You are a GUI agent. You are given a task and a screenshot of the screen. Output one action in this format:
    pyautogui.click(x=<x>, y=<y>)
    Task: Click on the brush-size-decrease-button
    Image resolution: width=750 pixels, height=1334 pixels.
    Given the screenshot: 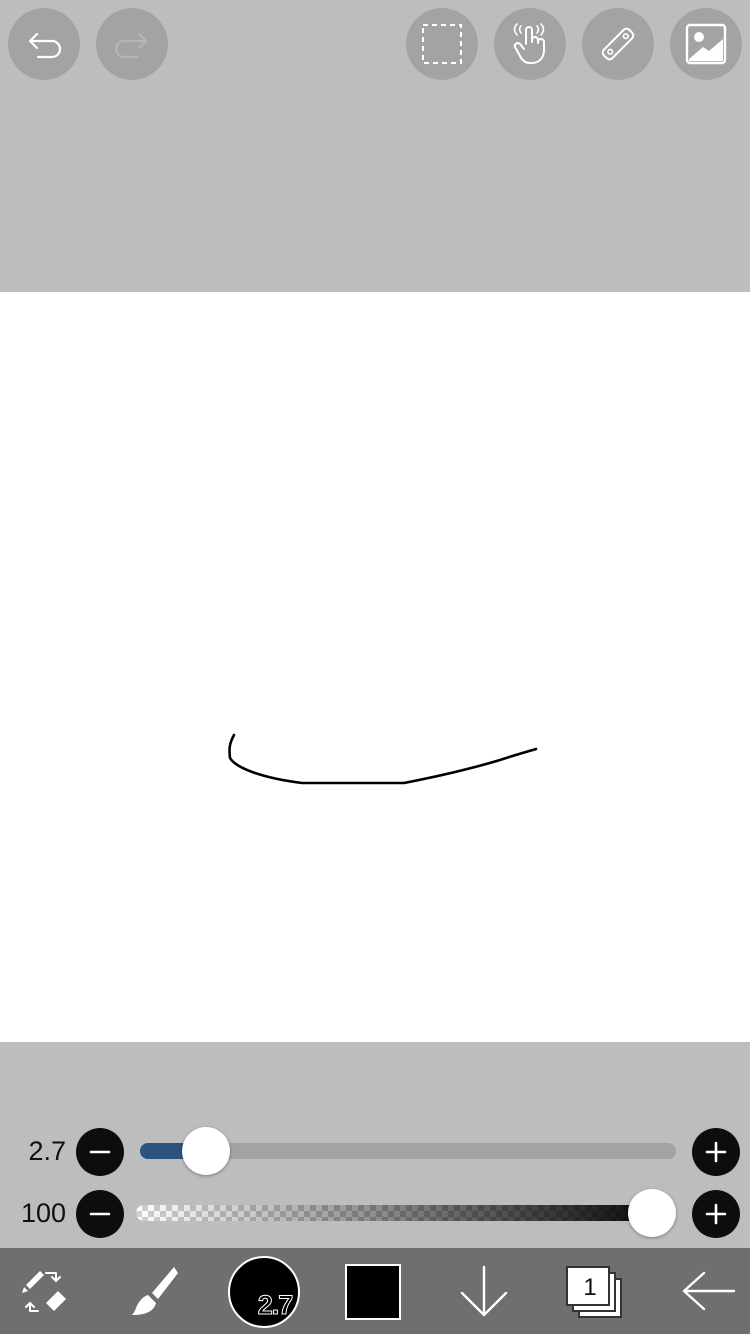 What is the action you would take?
    pyautogui.click(x=100, y=1152)
    